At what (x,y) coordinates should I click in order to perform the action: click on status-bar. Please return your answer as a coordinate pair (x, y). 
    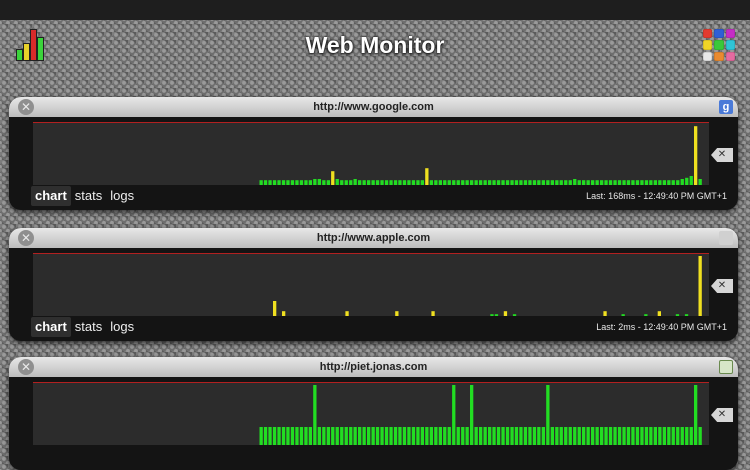
    Looking at the image, I should click on (375, 10).